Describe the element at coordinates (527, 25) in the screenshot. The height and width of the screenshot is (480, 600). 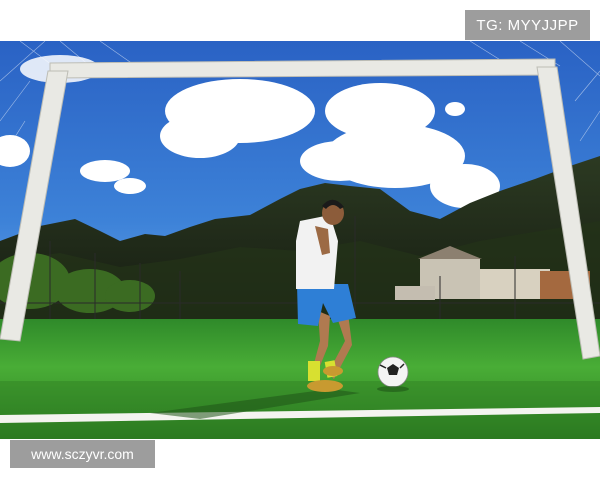
I see `watermark-top: TG: MYYJJPP` at that location.